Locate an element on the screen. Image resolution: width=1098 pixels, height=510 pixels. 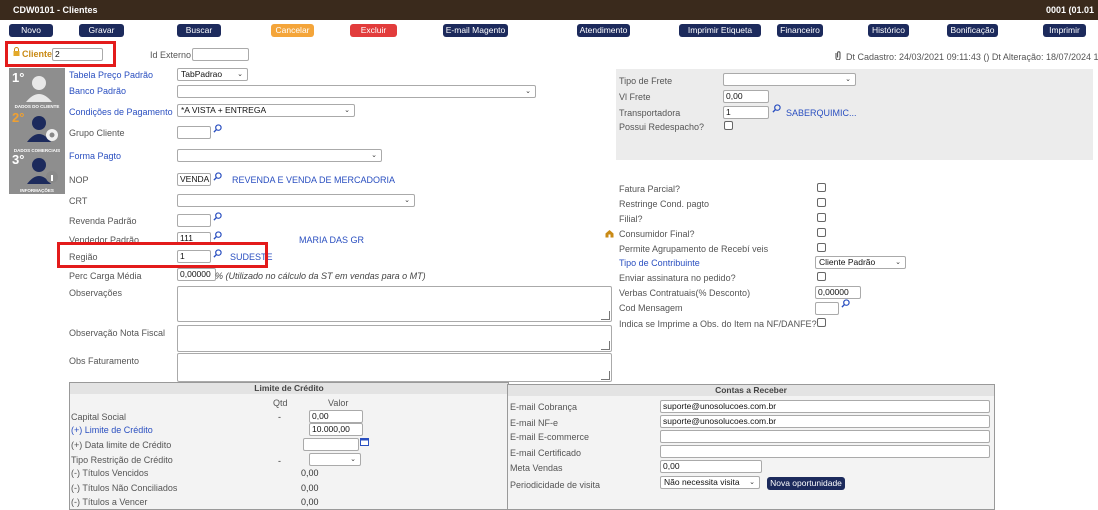
email-cobranca-input: suporte@unosolucoes.com.br is located at coordinates (825, 406).